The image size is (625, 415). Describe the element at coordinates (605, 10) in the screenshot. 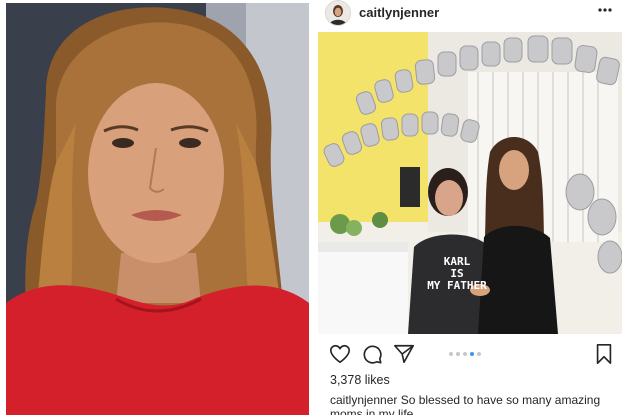

I see `more-options-icon` at that location.